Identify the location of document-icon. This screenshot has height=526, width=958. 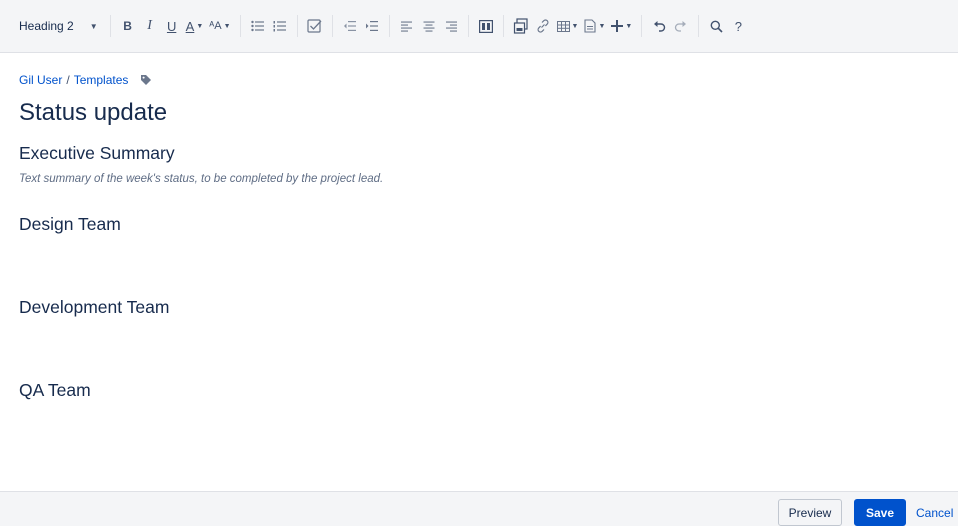
(590, 26).